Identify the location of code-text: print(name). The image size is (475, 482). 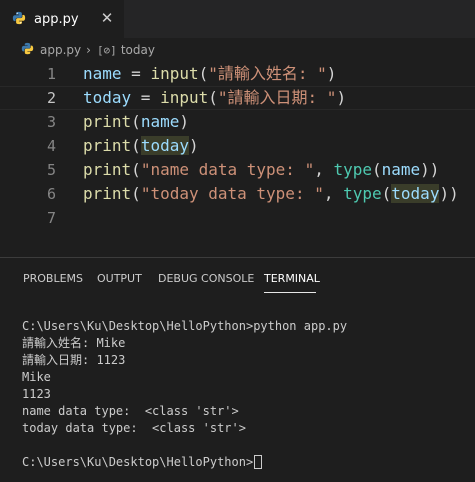
(136, 122).